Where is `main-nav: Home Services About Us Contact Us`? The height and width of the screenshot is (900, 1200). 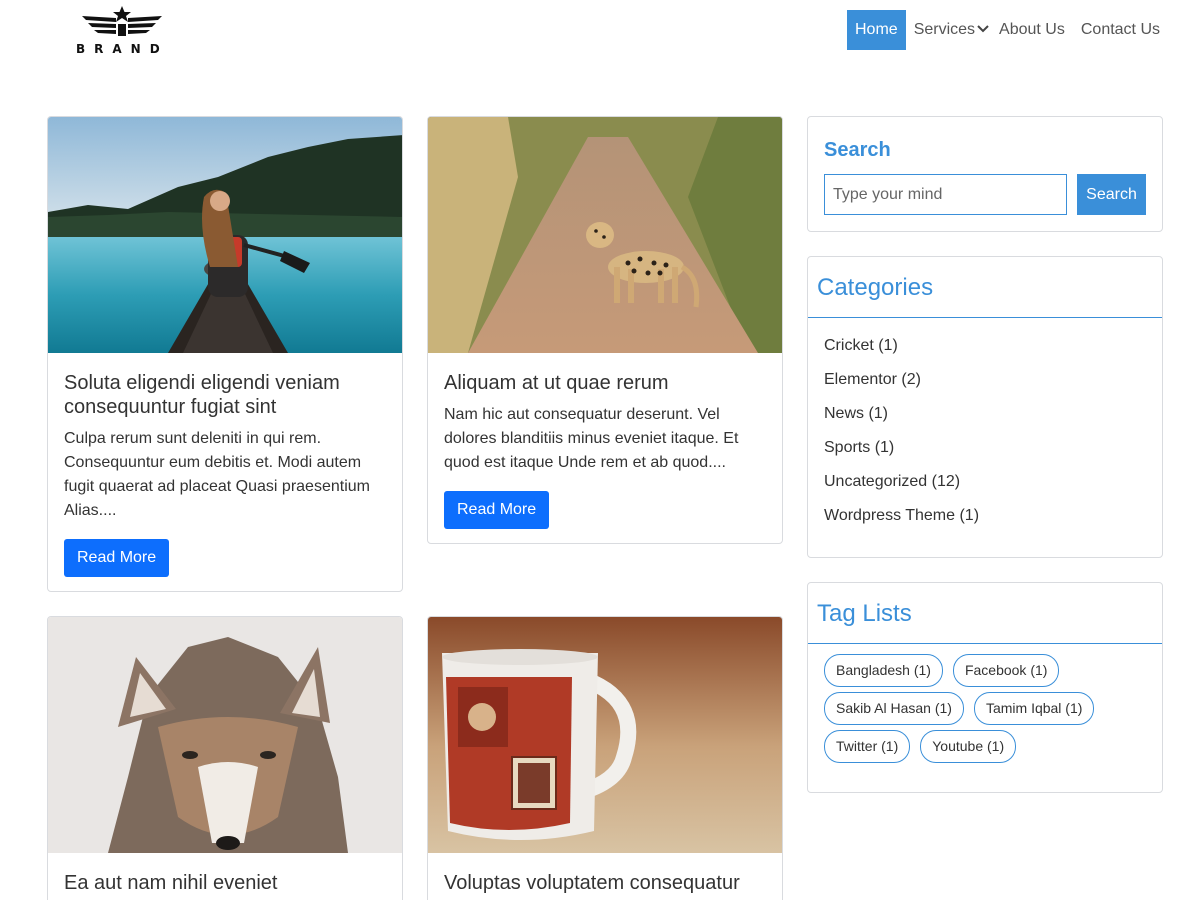 main-nav: Home Services About Us Contact Us is located at coordinates (1003, 30).